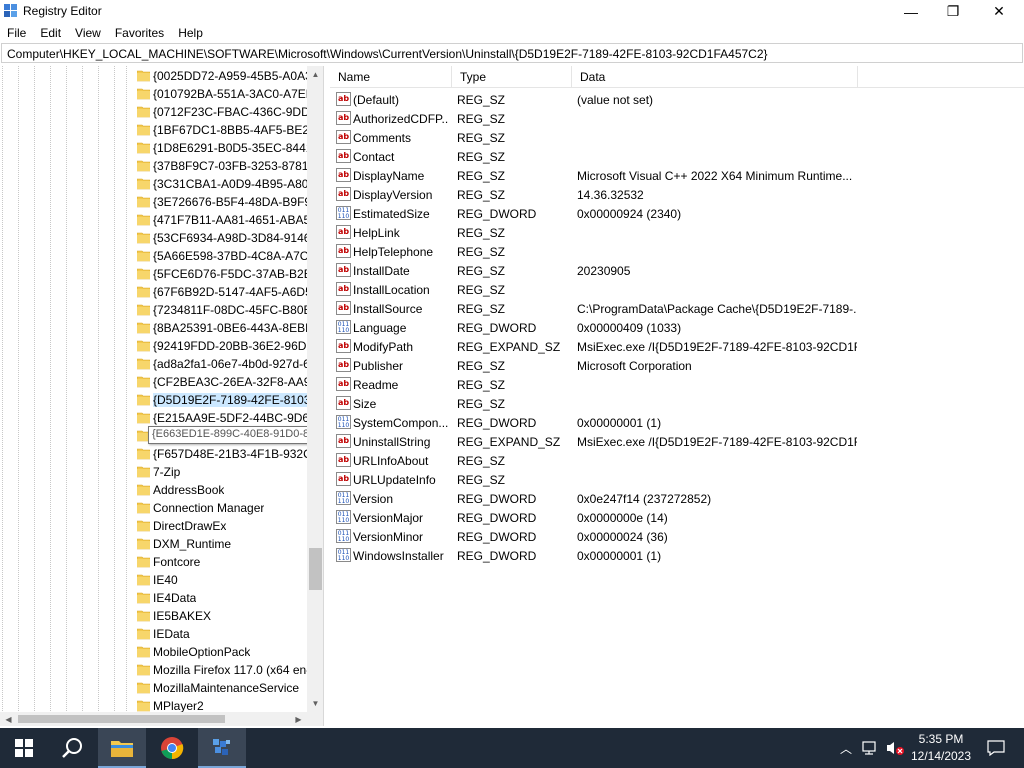  What do you see at coordinates (315, 703) in the screenshot?
I see `scroll-down-icon: ▼` at bounding box center [315, 703].